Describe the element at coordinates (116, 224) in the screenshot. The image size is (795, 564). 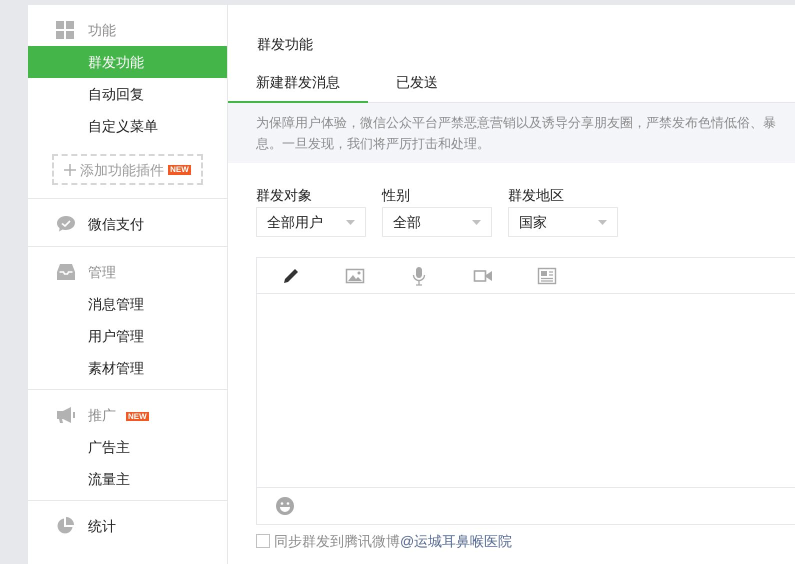
I see `section-title: 微信支付` at that location.